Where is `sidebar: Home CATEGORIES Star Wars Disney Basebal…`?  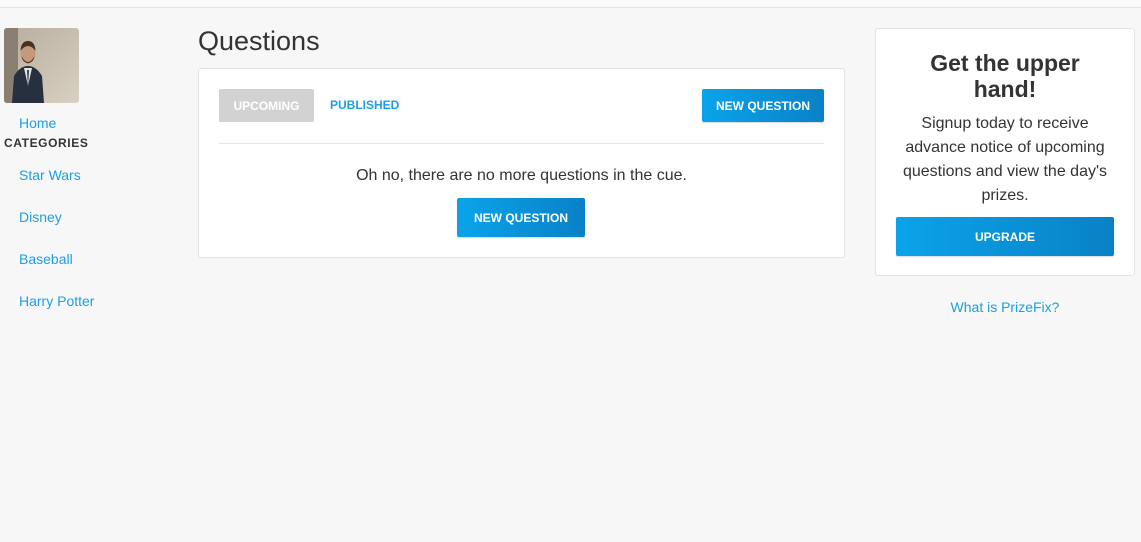
sidebar: Home CATEGORIES Star Wars Disney Basebal… is located at coordinates (89, 181).